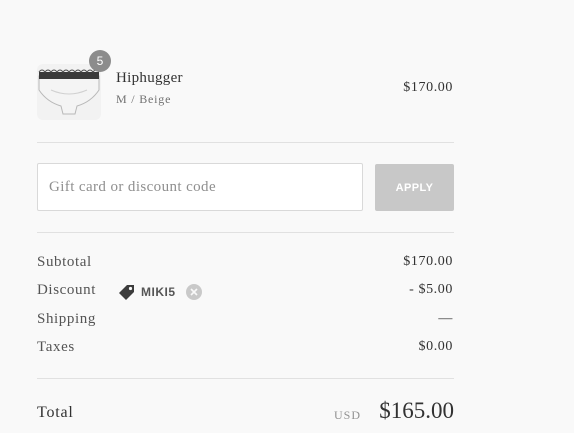  I want to click on discount-row: Discount MIKI5 - $5.00, so click(245, 292).